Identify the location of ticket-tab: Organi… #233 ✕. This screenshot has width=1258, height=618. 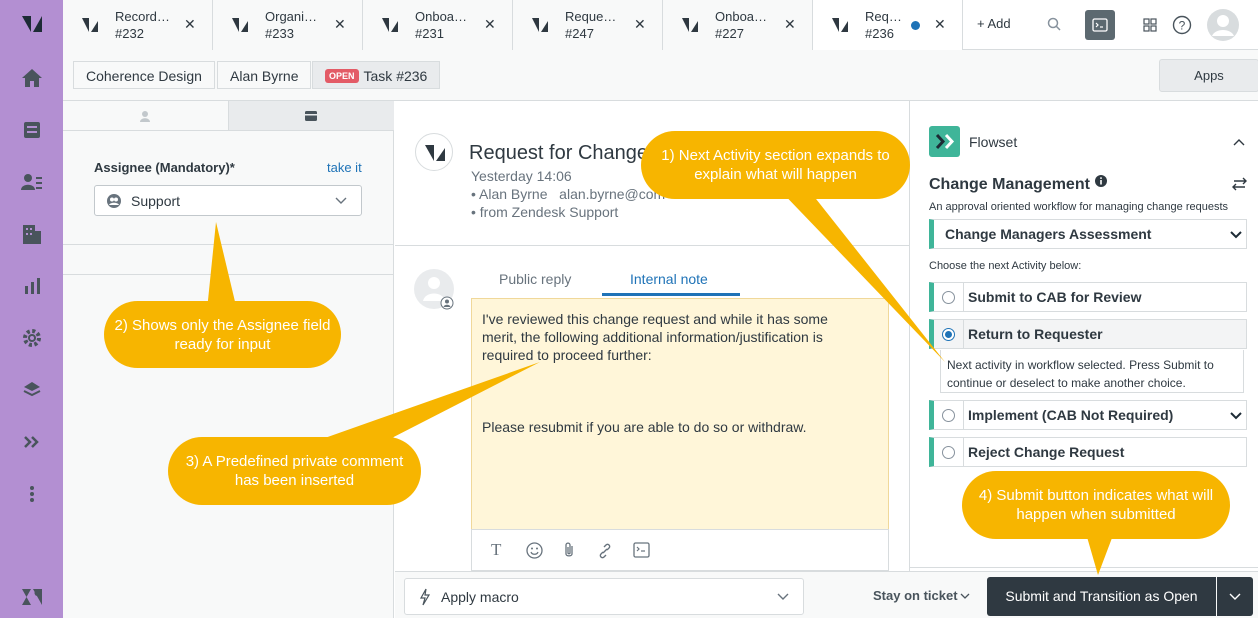
(288, 25).